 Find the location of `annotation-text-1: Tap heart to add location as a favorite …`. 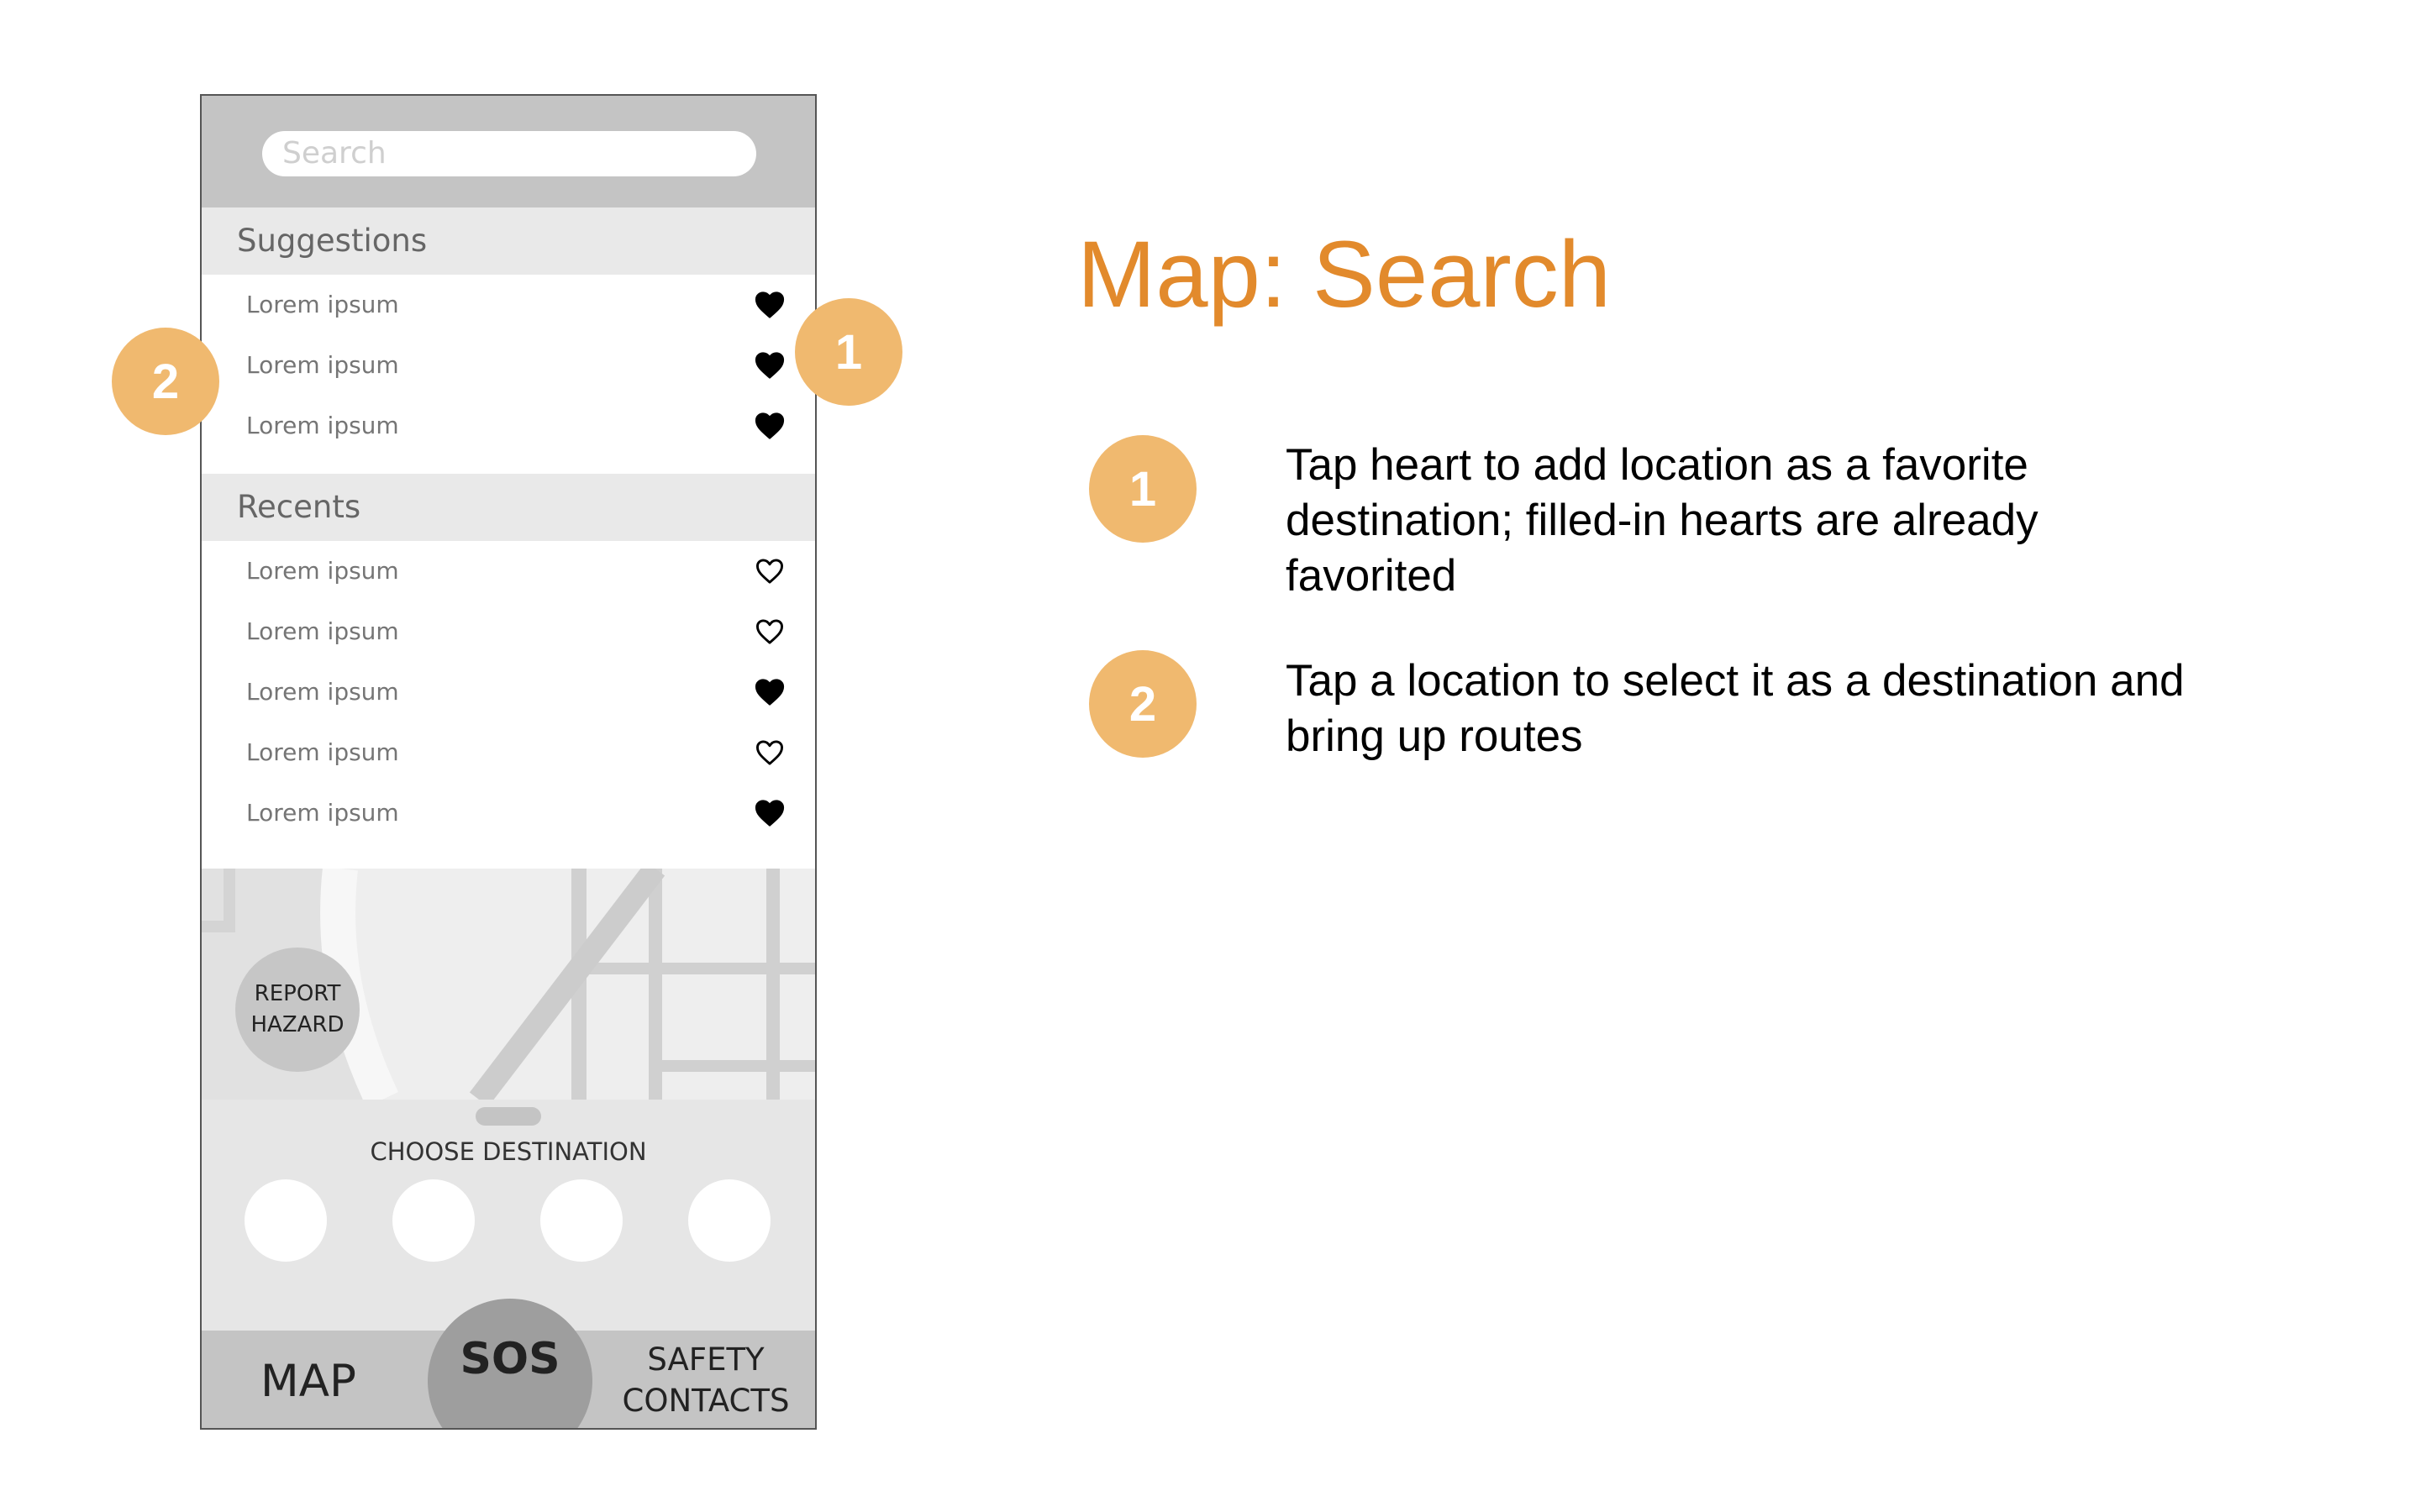

annotation-text-1: Tap heart to add location as a favorite … is located at coordinates (1662, 520).